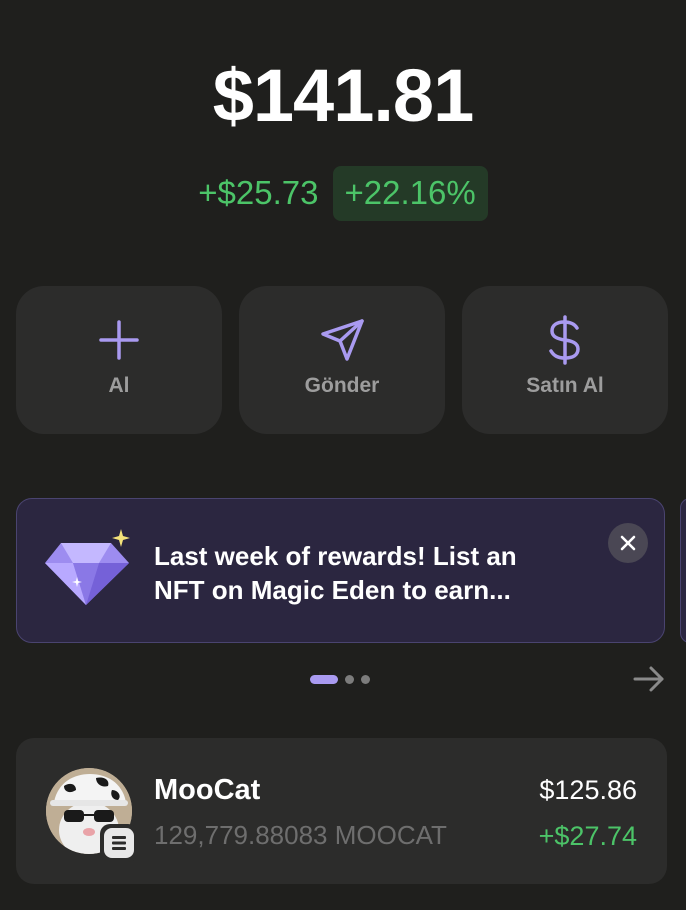 The image size is (686, 910). What do you see at coordinates (324, 679) in the screenshot?
I see `carousel-dot-active` at bounding box center [324, 679].